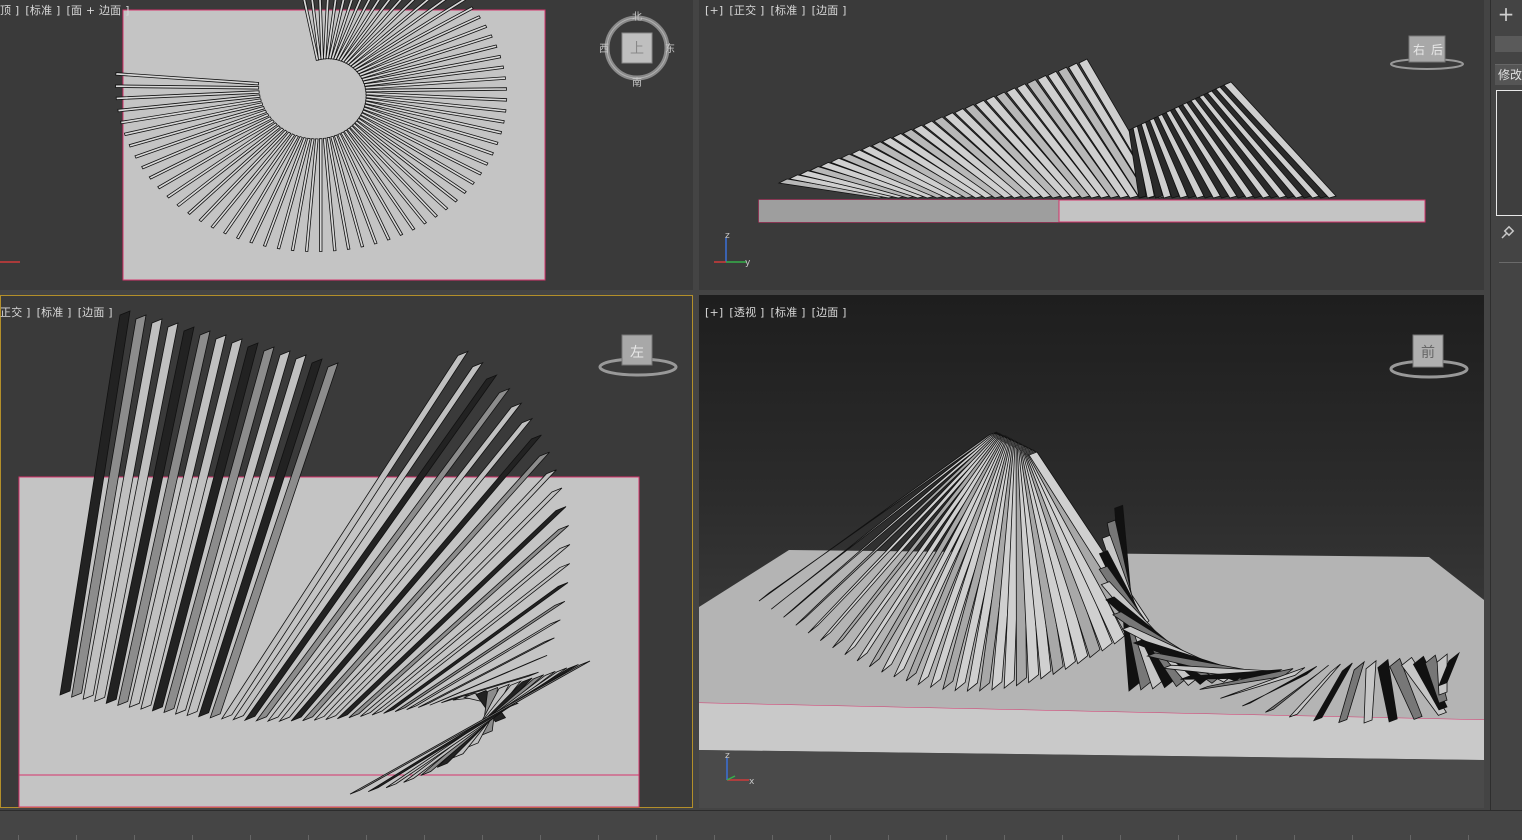  I want to click on axis-tripod: z x, so click(740, 769).